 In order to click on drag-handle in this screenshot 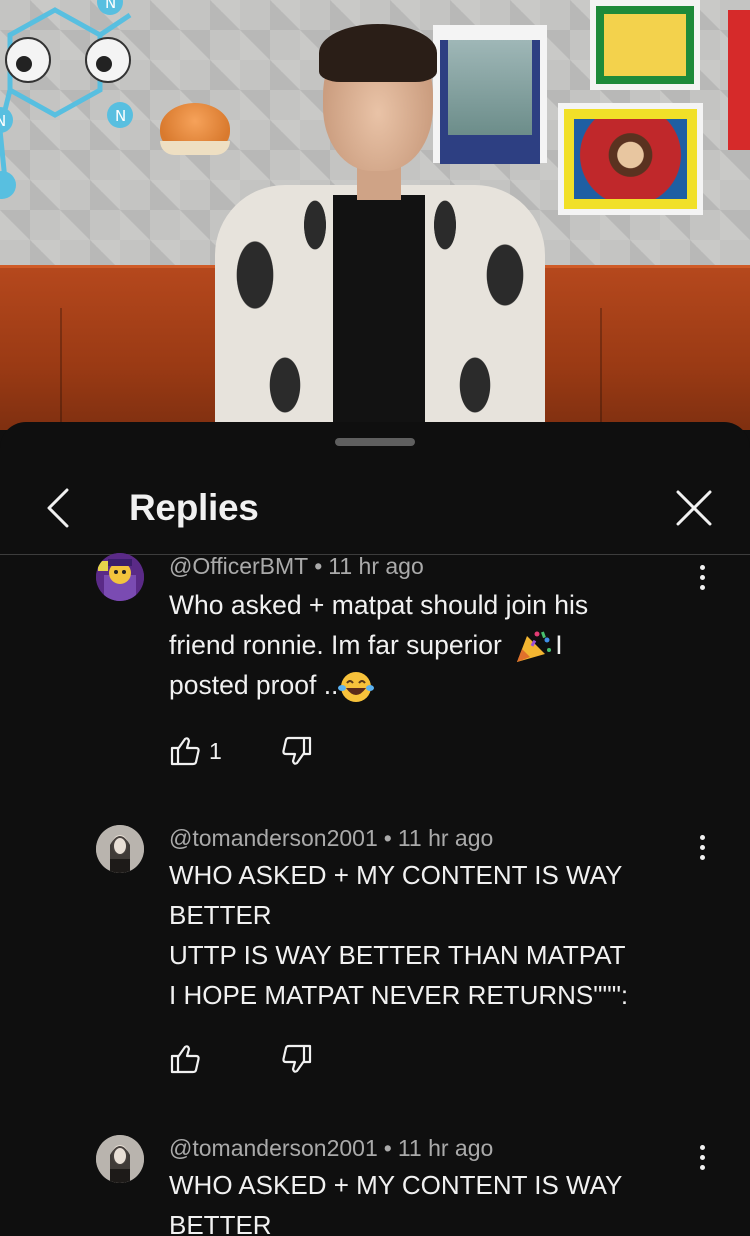, I will do `click(375, 442)`.